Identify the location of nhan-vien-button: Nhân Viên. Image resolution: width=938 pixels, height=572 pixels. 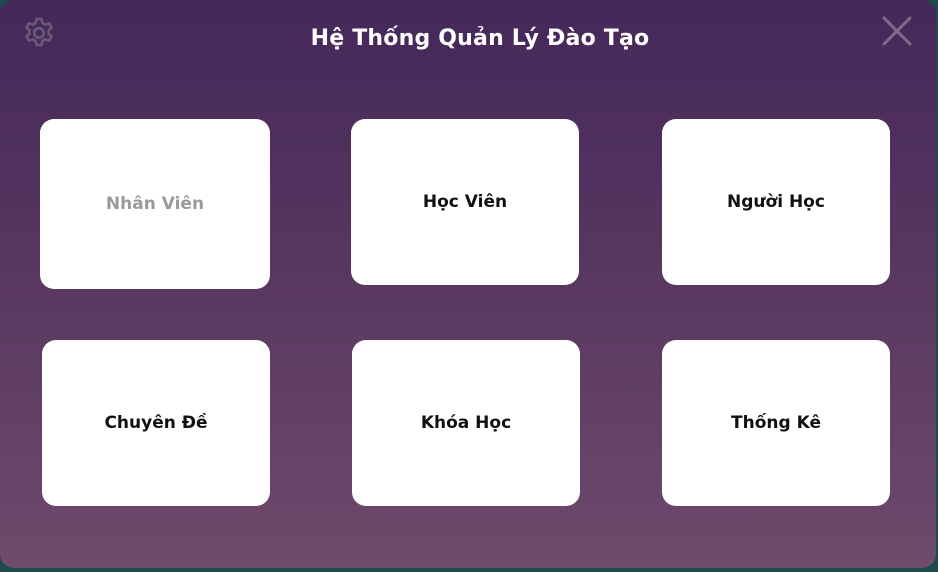
(155, 204).